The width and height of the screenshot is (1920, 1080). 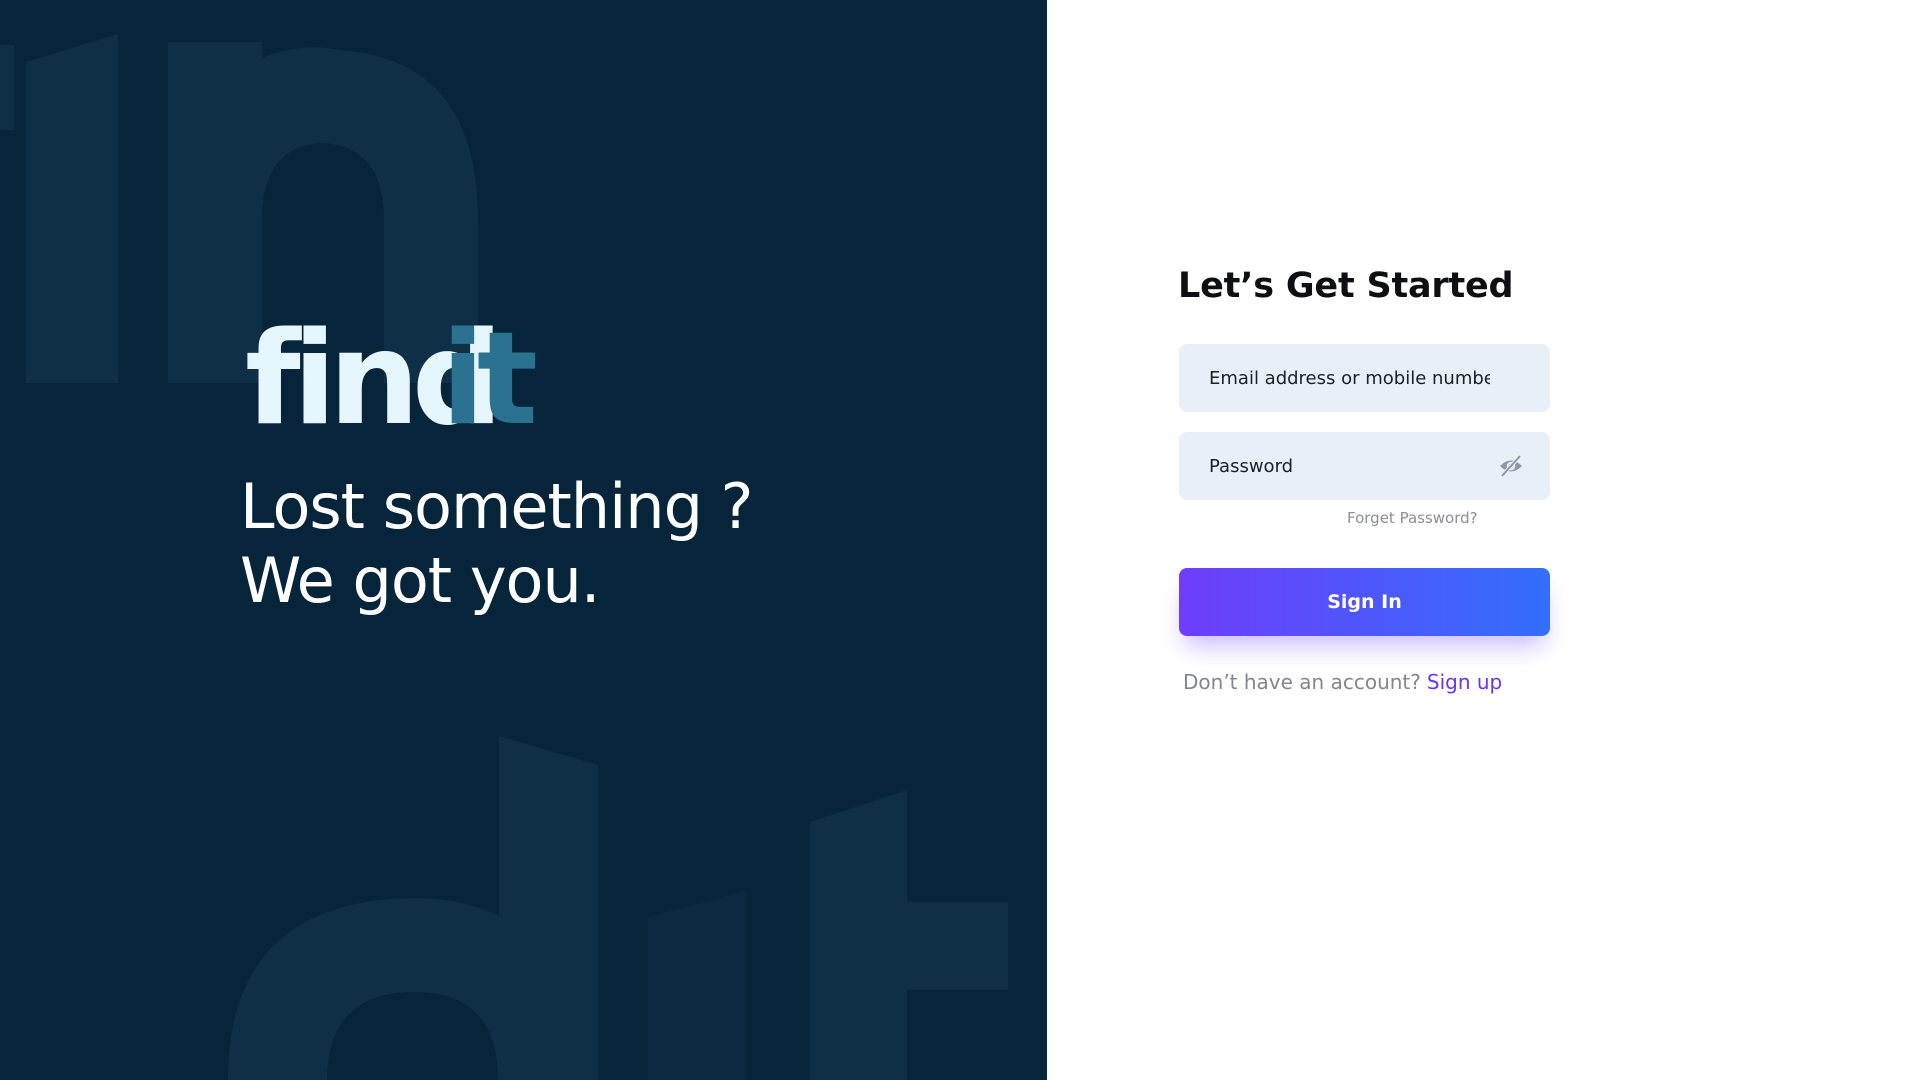 I want to click on sign-in-button: Sign In, so click(x=1364, y=602).